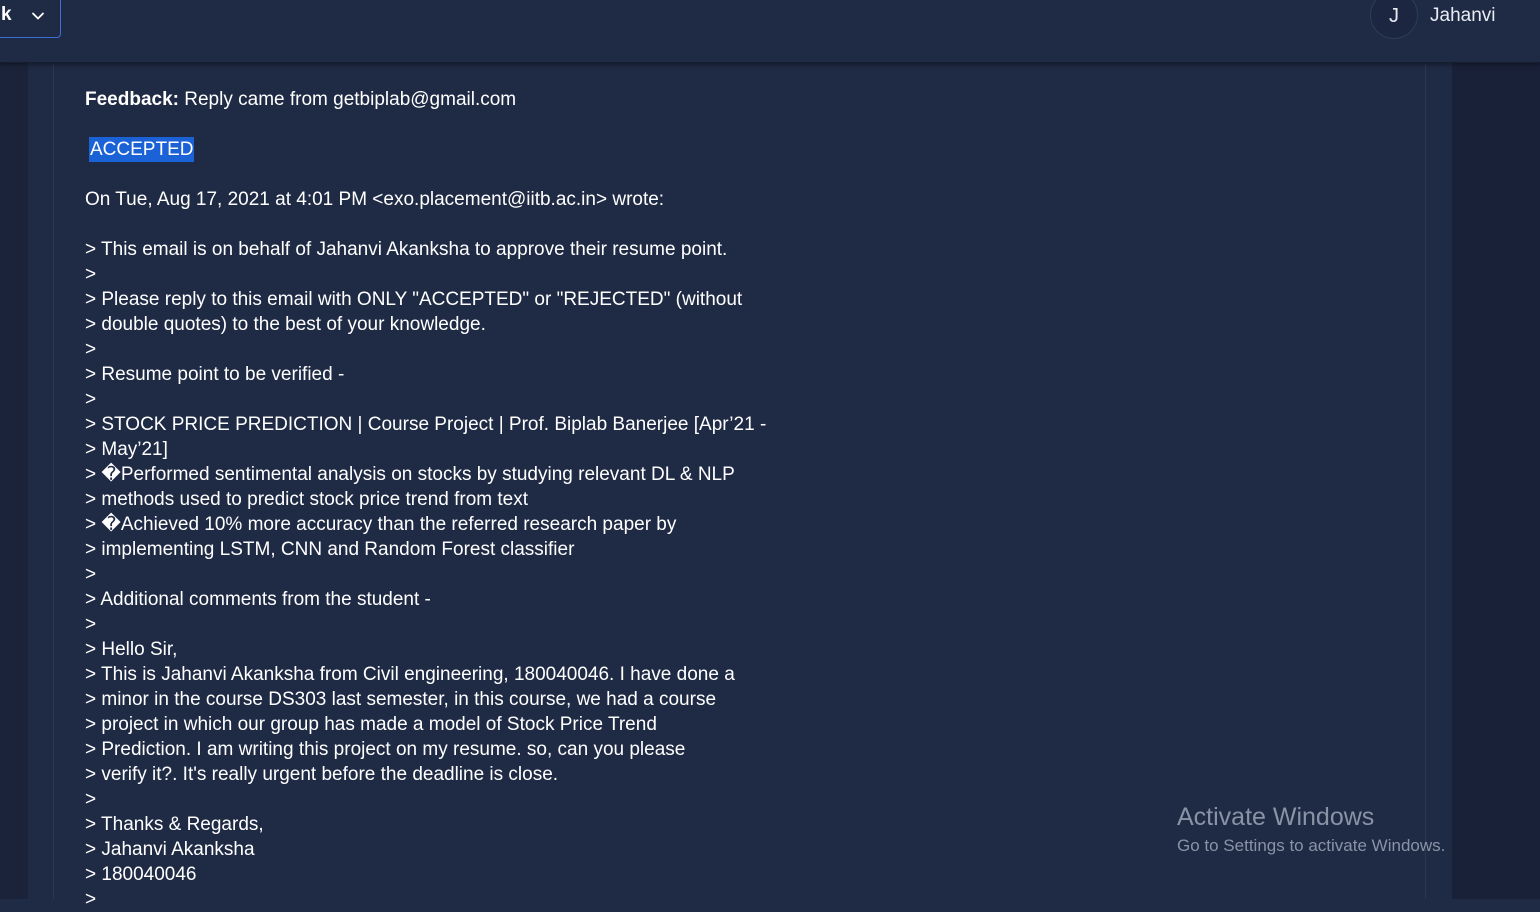 The height and width of the screenshot is (912, 1540). I want to click on quoted-line: > Thanks & Regards,, so click(174, 824).